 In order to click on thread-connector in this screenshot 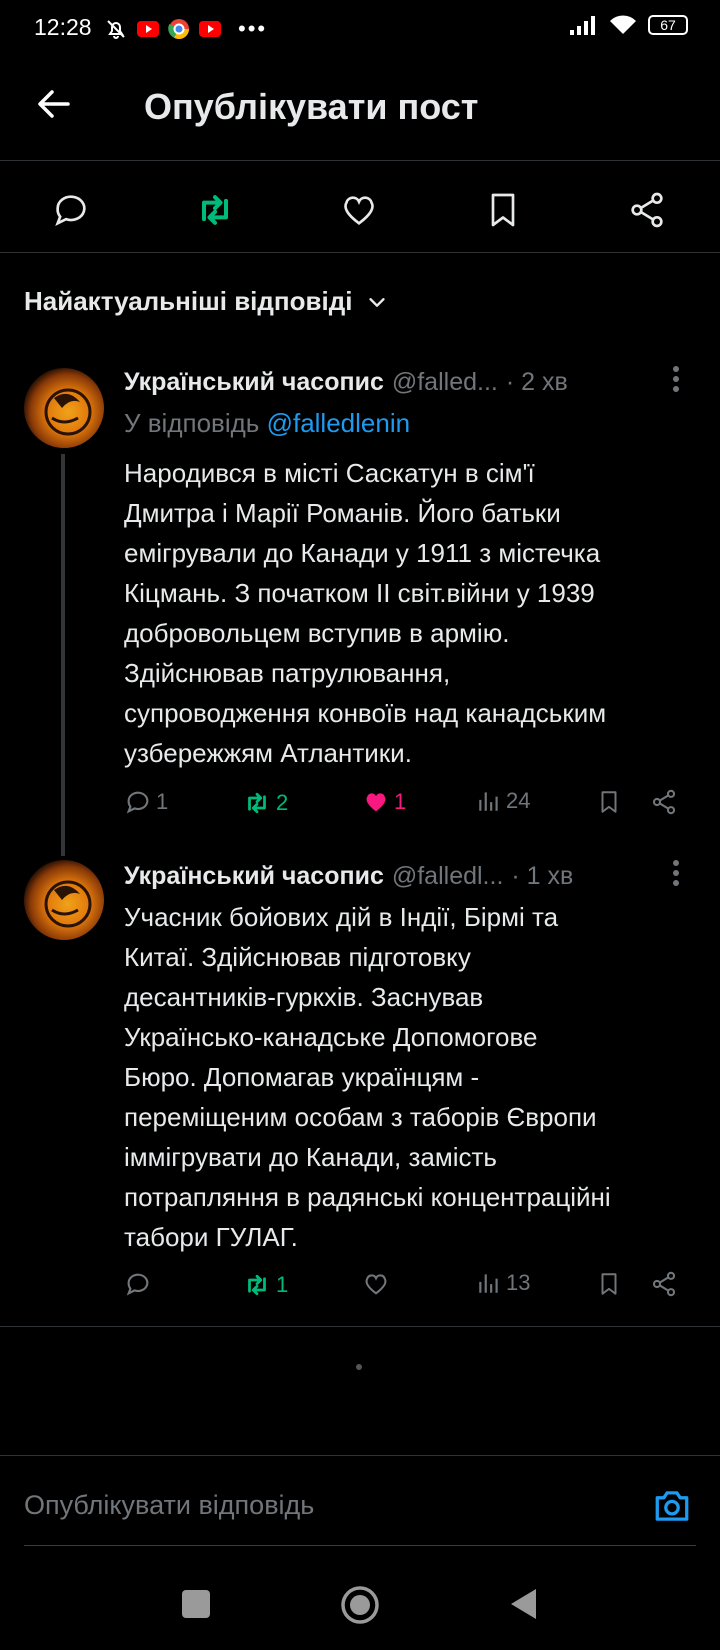, I will do `click(63, 655)`.